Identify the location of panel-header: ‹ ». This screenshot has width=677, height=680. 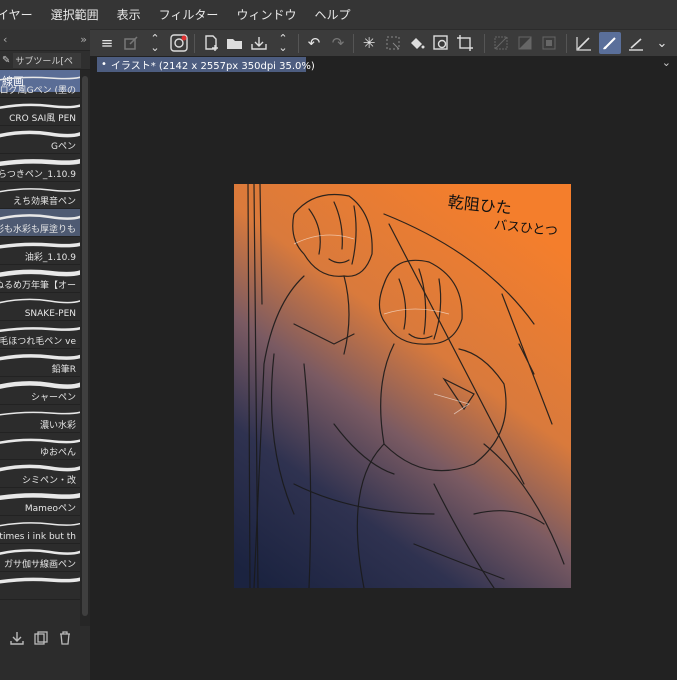
(45, 40).